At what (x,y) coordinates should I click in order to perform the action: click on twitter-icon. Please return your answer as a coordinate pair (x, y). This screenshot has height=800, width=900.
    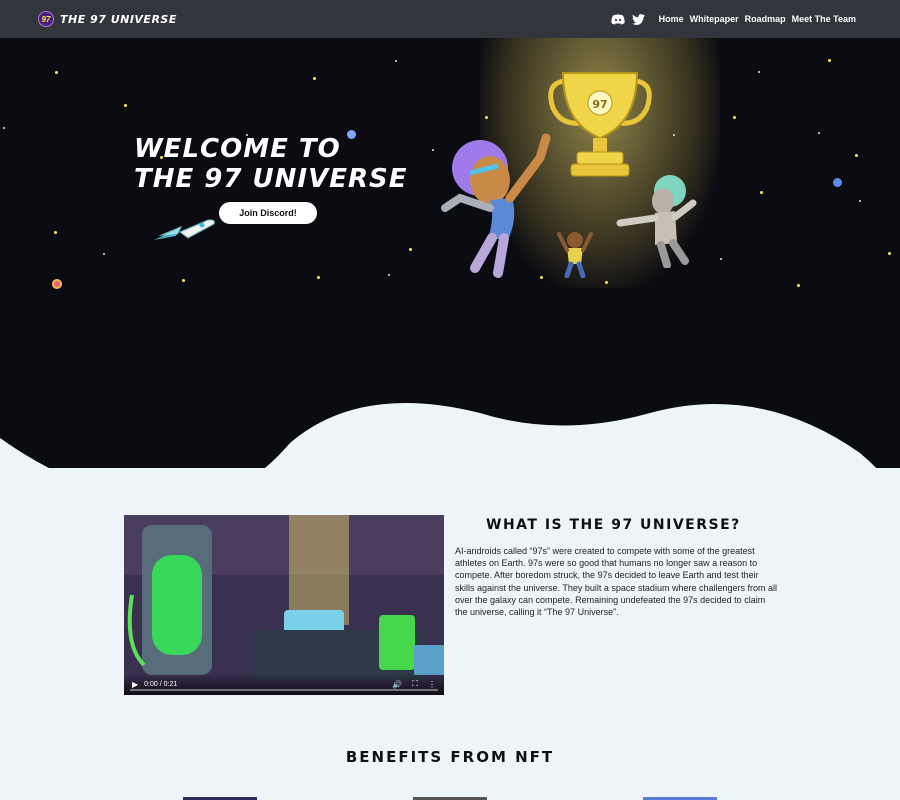
    Looking at the image, I should click on (639, 19).